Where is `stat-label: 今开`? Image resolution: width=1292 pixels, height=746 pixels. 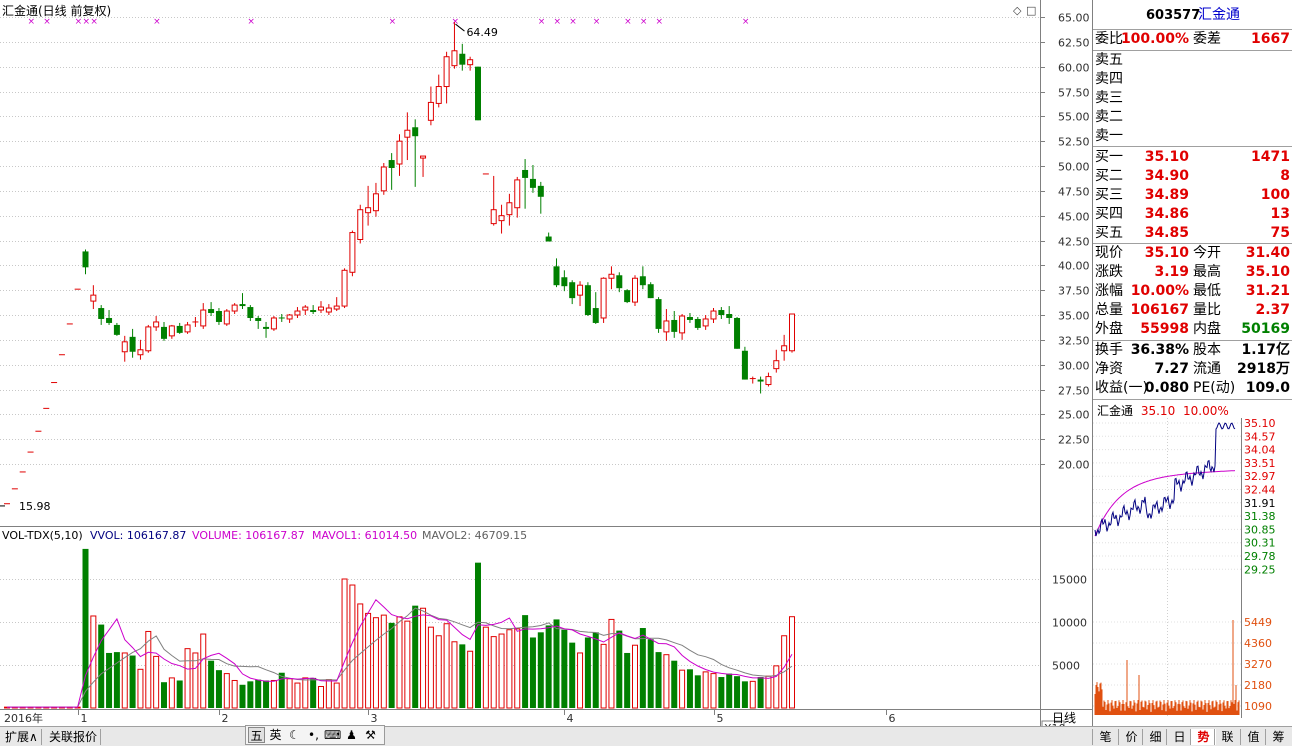 stat-label: 今开 is located at coordinates (1207, 253).